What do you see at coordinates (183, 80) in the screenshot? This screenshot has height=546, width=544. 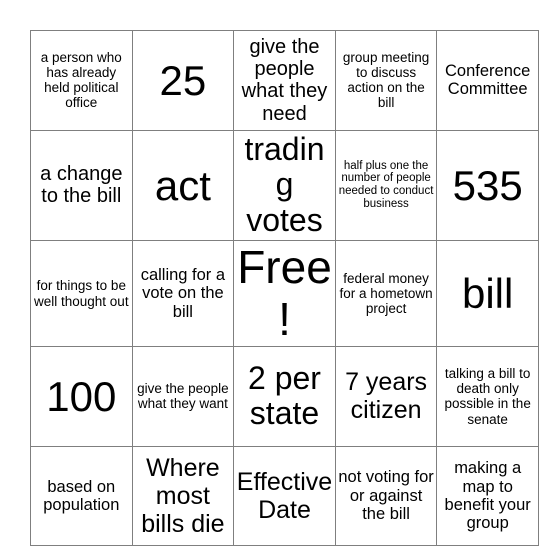 I see `bingo-cell: 25` at bounding box center [183, 80].